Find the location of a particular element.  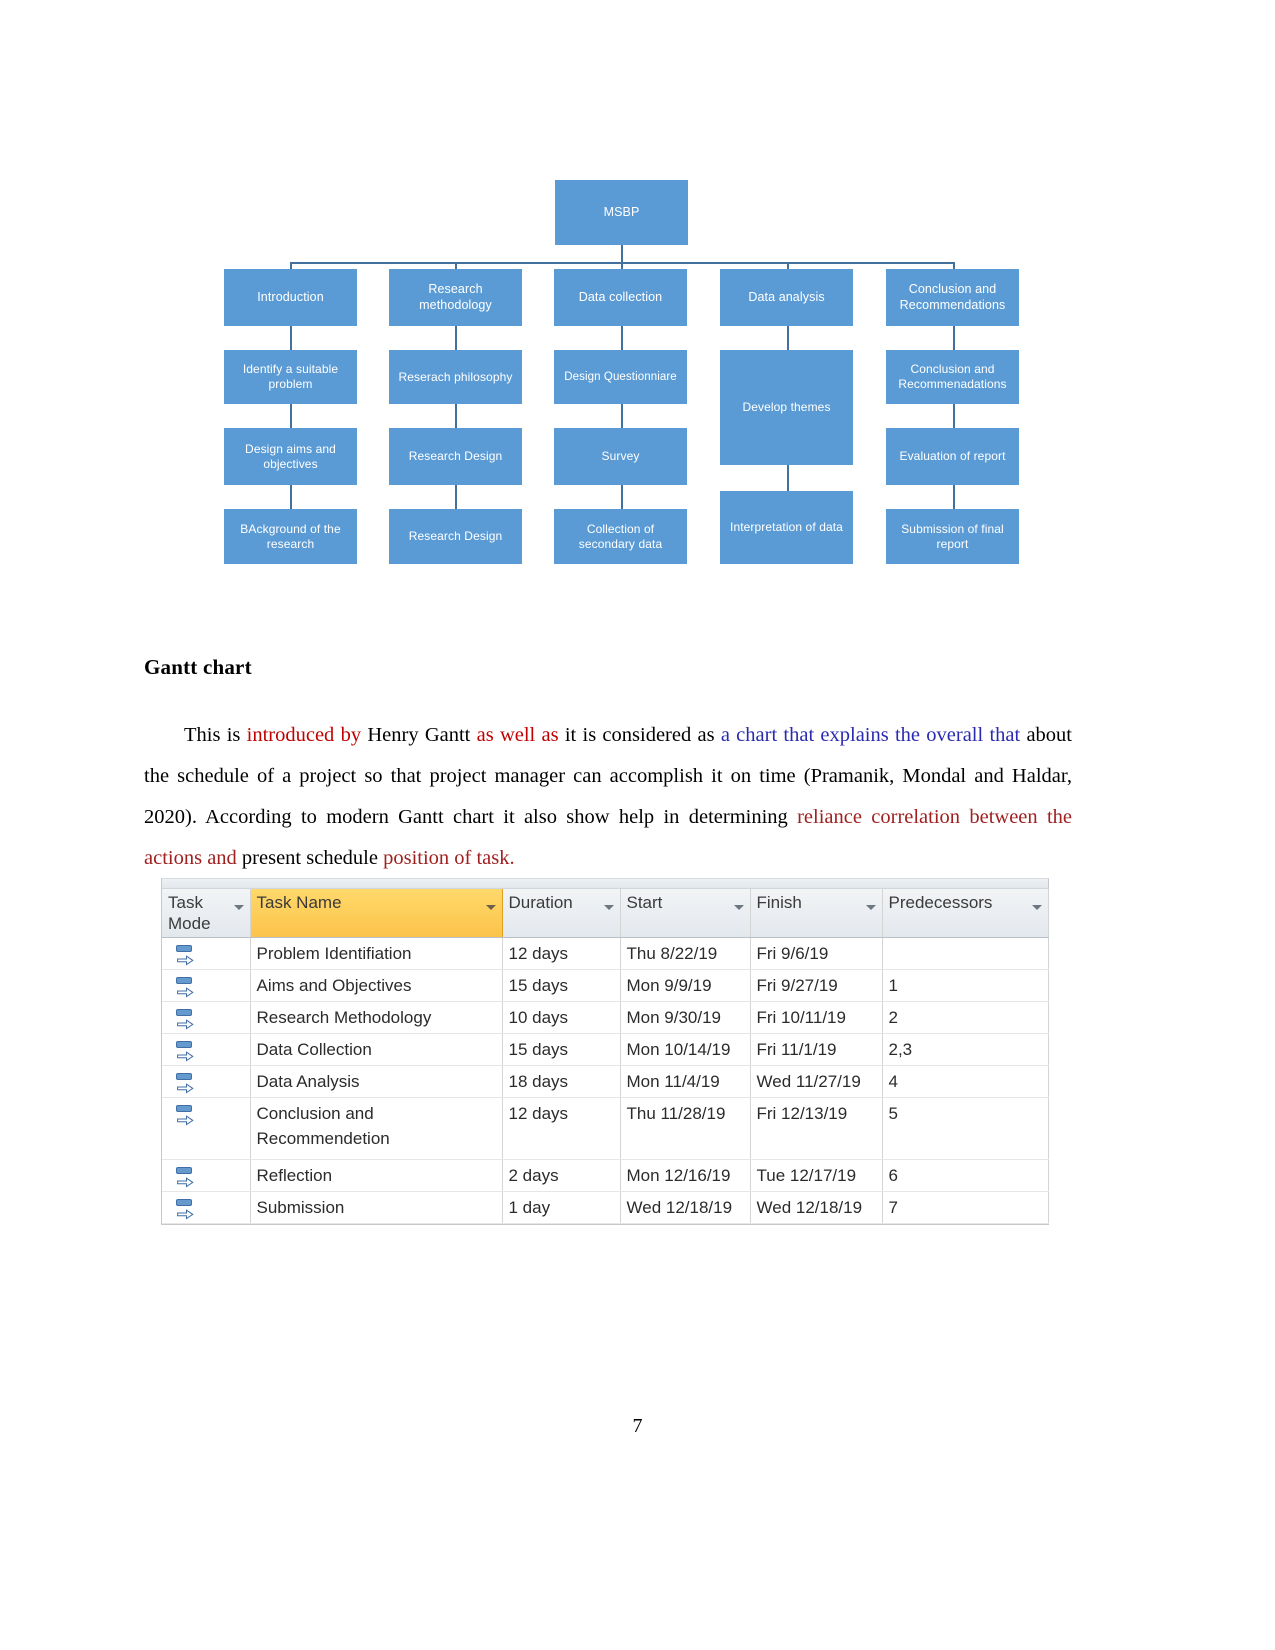

para-run-5: it is considered as is located at coordinates (639, 734).